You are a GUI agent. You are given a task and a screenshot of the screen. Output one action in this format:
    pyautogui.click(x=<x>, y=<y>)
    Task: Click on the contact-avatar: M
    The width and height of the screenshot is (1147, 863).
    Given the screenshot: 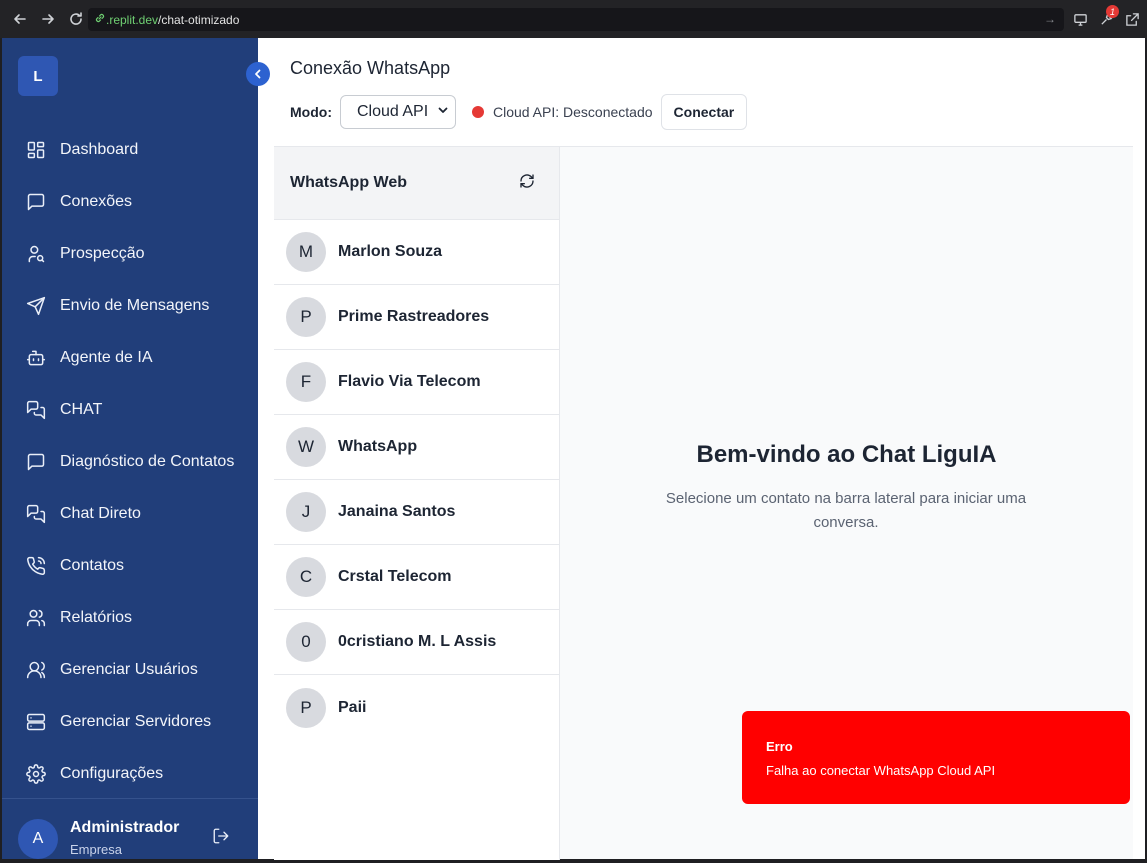 What is the action you would take?
    pyautogui.click(x=306, y=252)
    